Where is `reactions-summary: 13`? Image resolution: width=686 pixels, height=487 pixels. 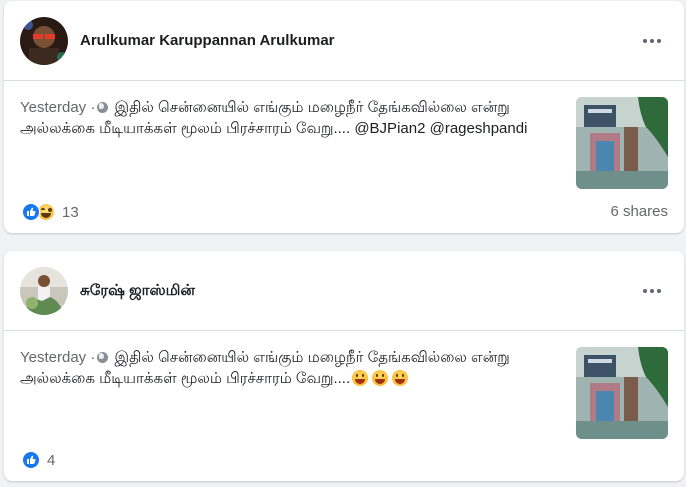 reactions-summary: 13 is located at coordinates (50, 212).